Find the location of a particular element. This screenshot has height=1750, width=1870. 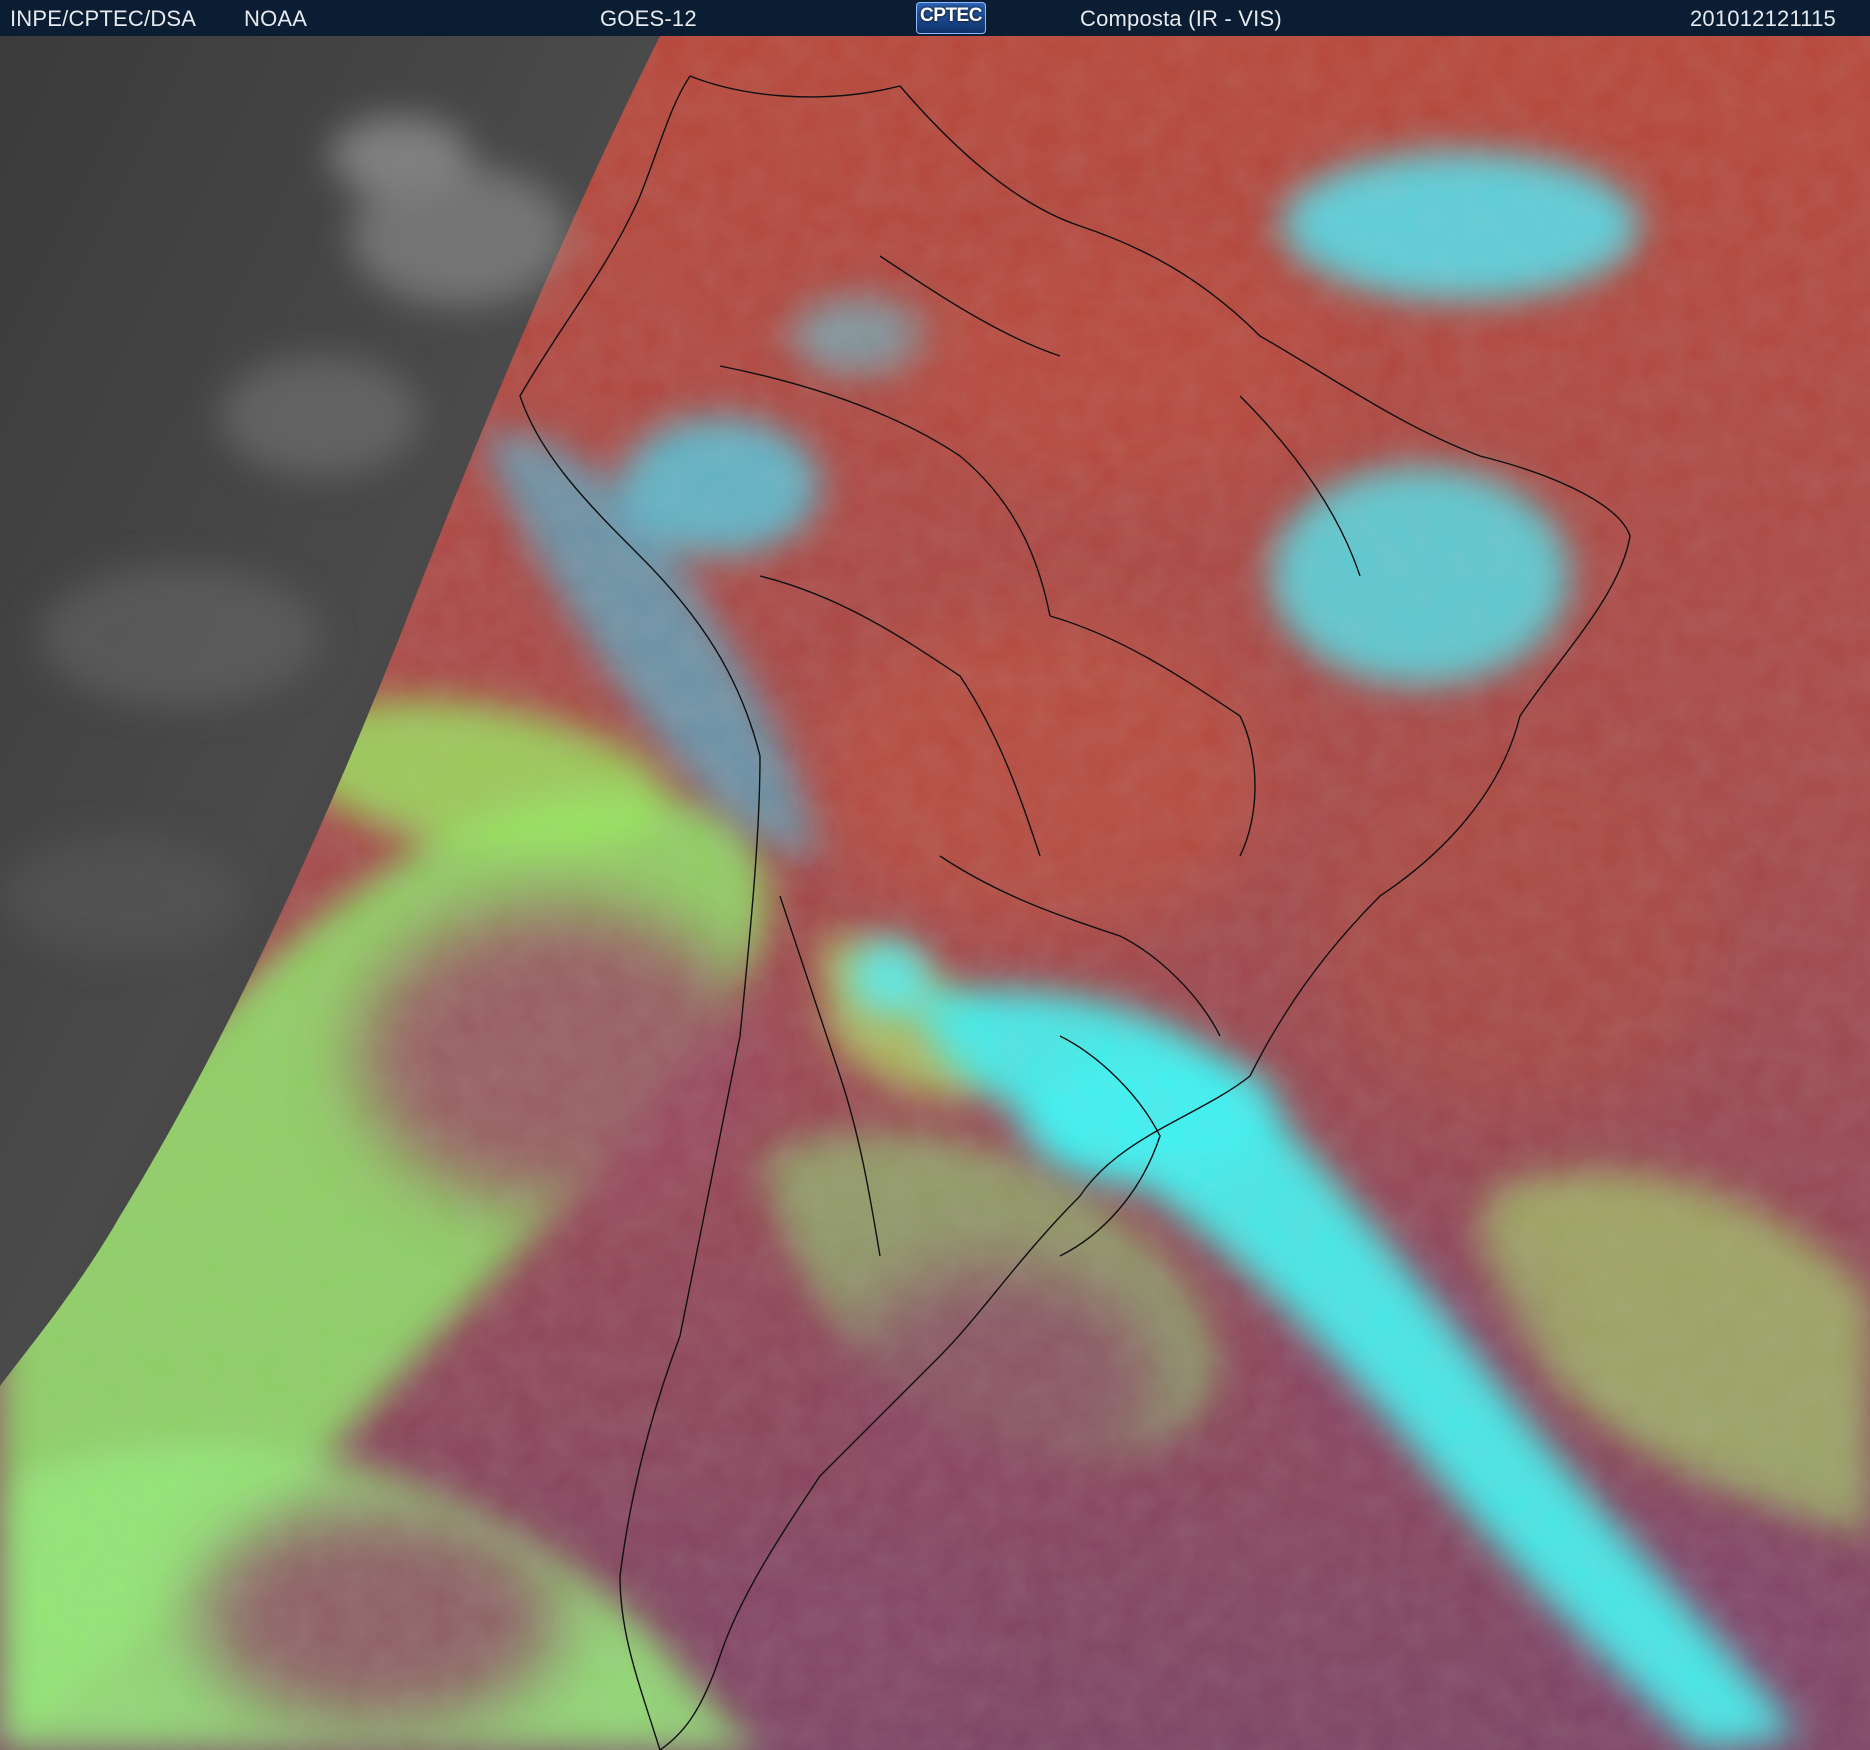

satellite-label: GOES-12 is located at coordinates (648, 18).